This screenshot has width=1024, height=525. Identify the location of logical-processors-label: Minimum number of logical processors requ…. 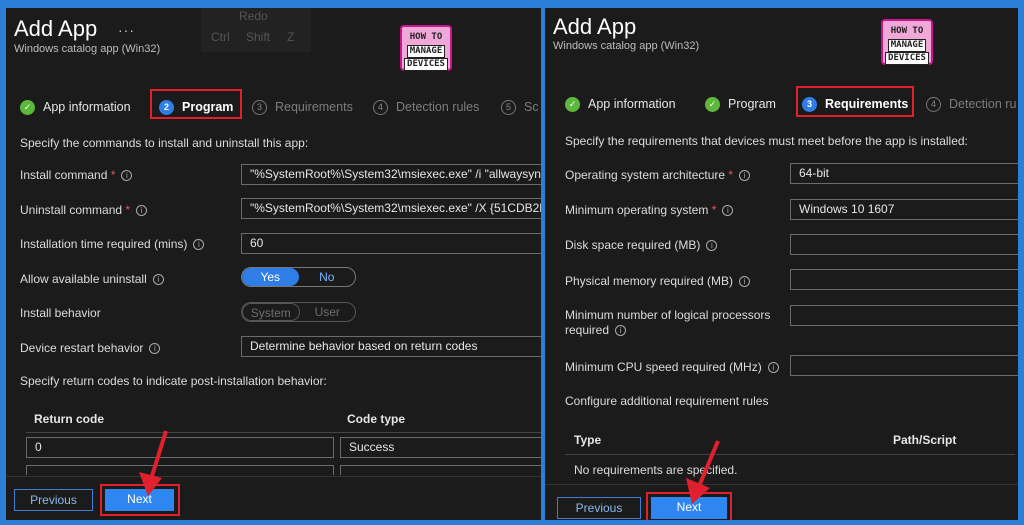
(668, 322).